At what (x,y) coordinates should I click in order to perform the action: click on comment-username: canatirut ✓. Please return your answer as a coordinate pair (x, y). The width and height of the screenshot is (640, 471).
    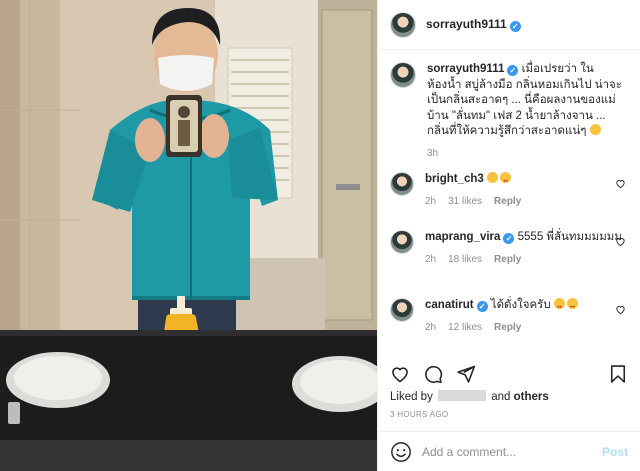
    Looking at the image, I should click on (456, 306).